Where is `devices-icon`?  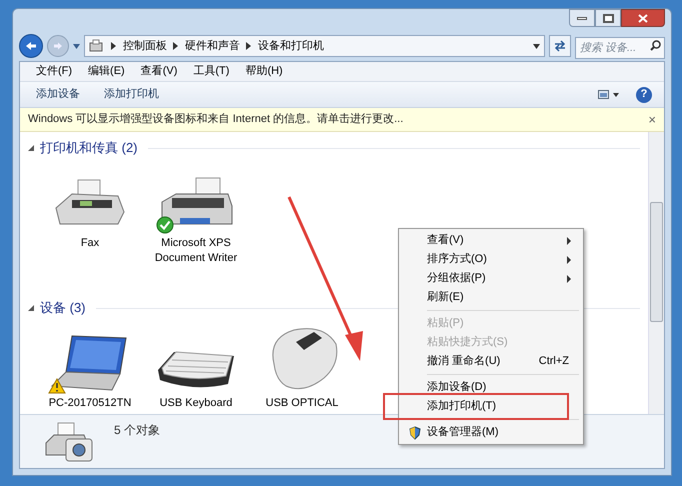 devices-icon is located at coordinates (97, 46).